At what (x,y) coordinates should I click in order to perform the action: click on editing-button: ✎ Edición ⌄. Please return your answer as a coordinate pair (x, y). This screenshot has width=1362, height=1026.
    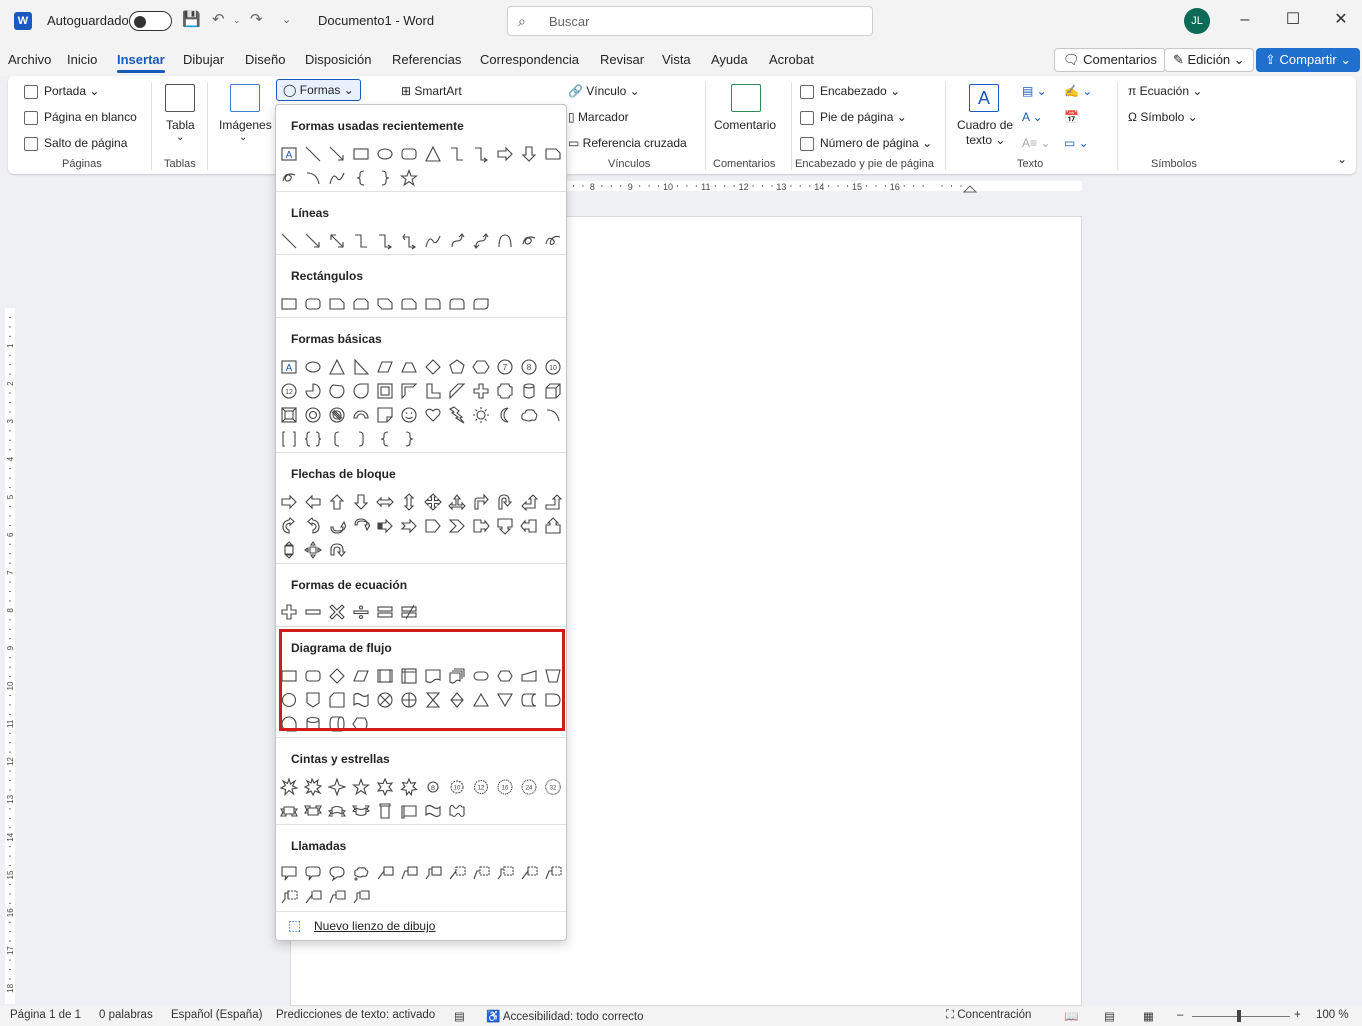
    Looking at the image, I should click on (1209, 60).